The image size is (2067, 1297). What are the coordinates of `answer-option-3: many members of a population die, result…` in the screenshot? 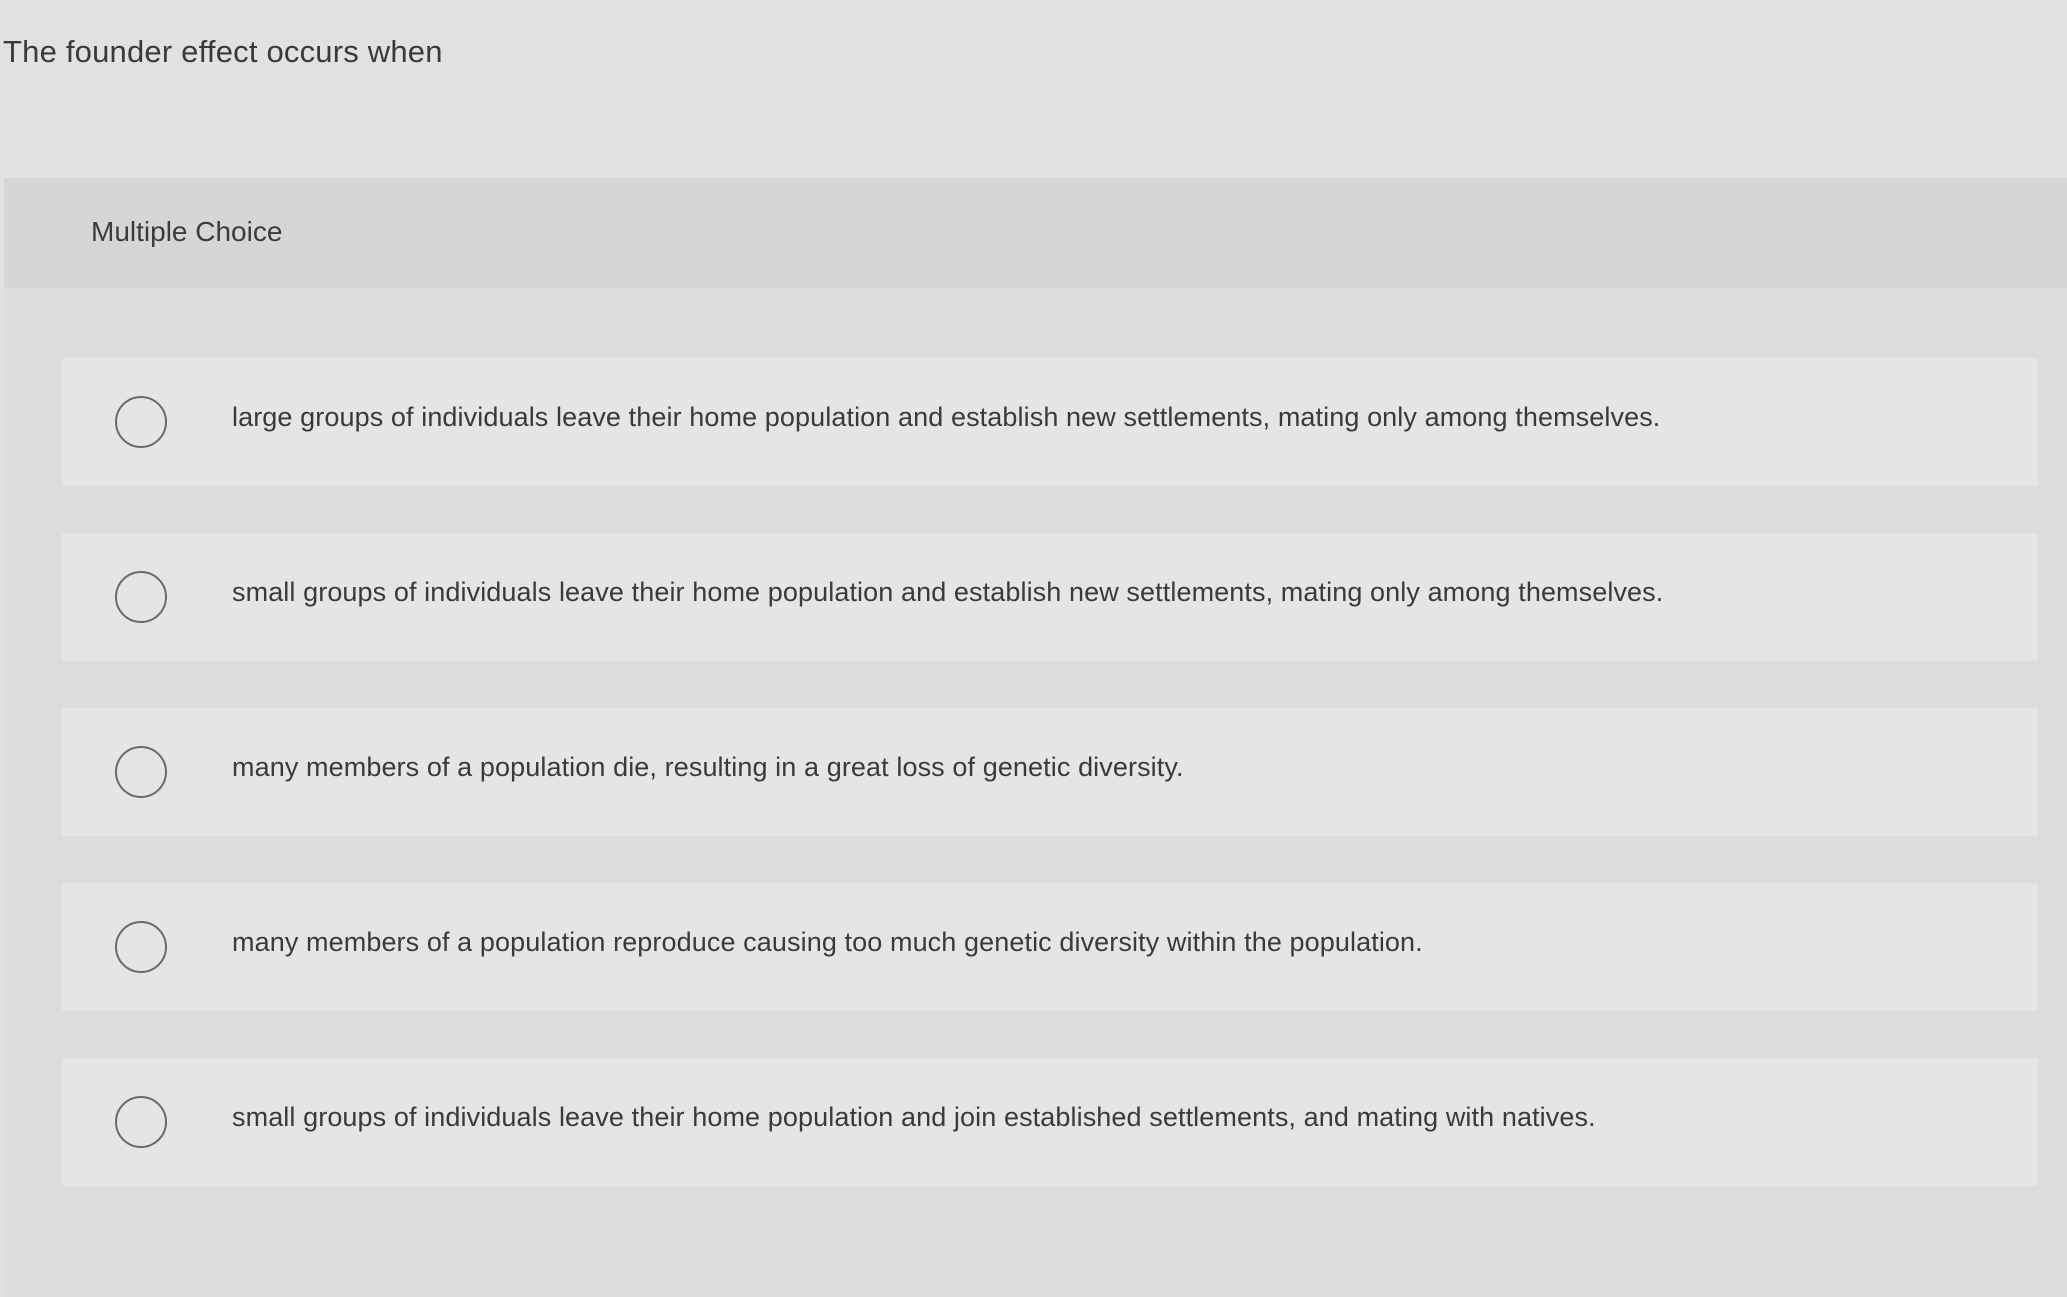 It's located at (1050, 772).